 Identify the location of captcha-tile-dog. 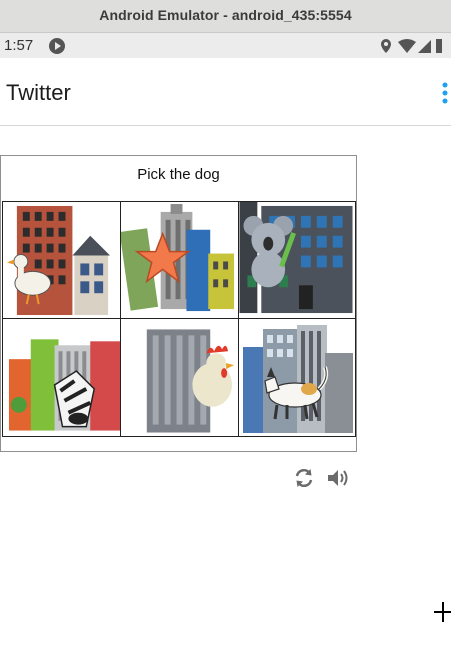
(297, 377).